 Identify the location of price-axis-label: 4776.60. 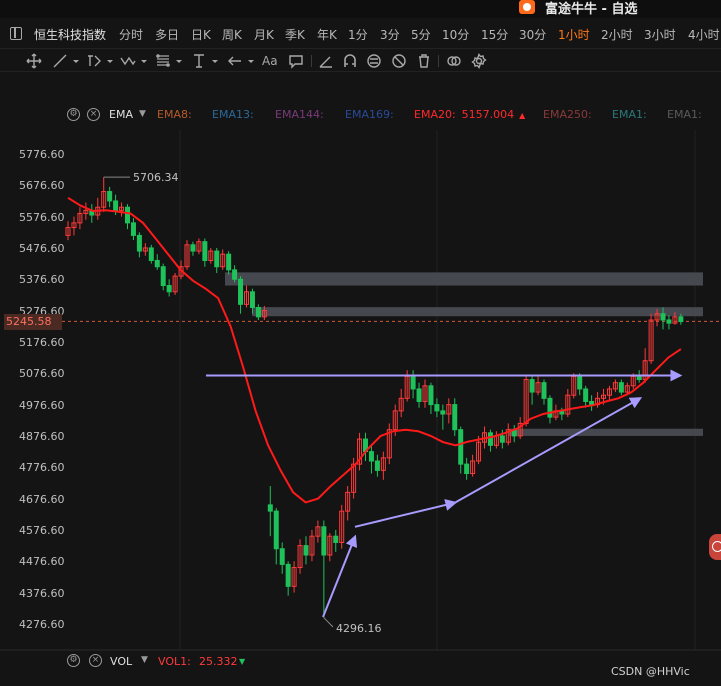
(42, 468).